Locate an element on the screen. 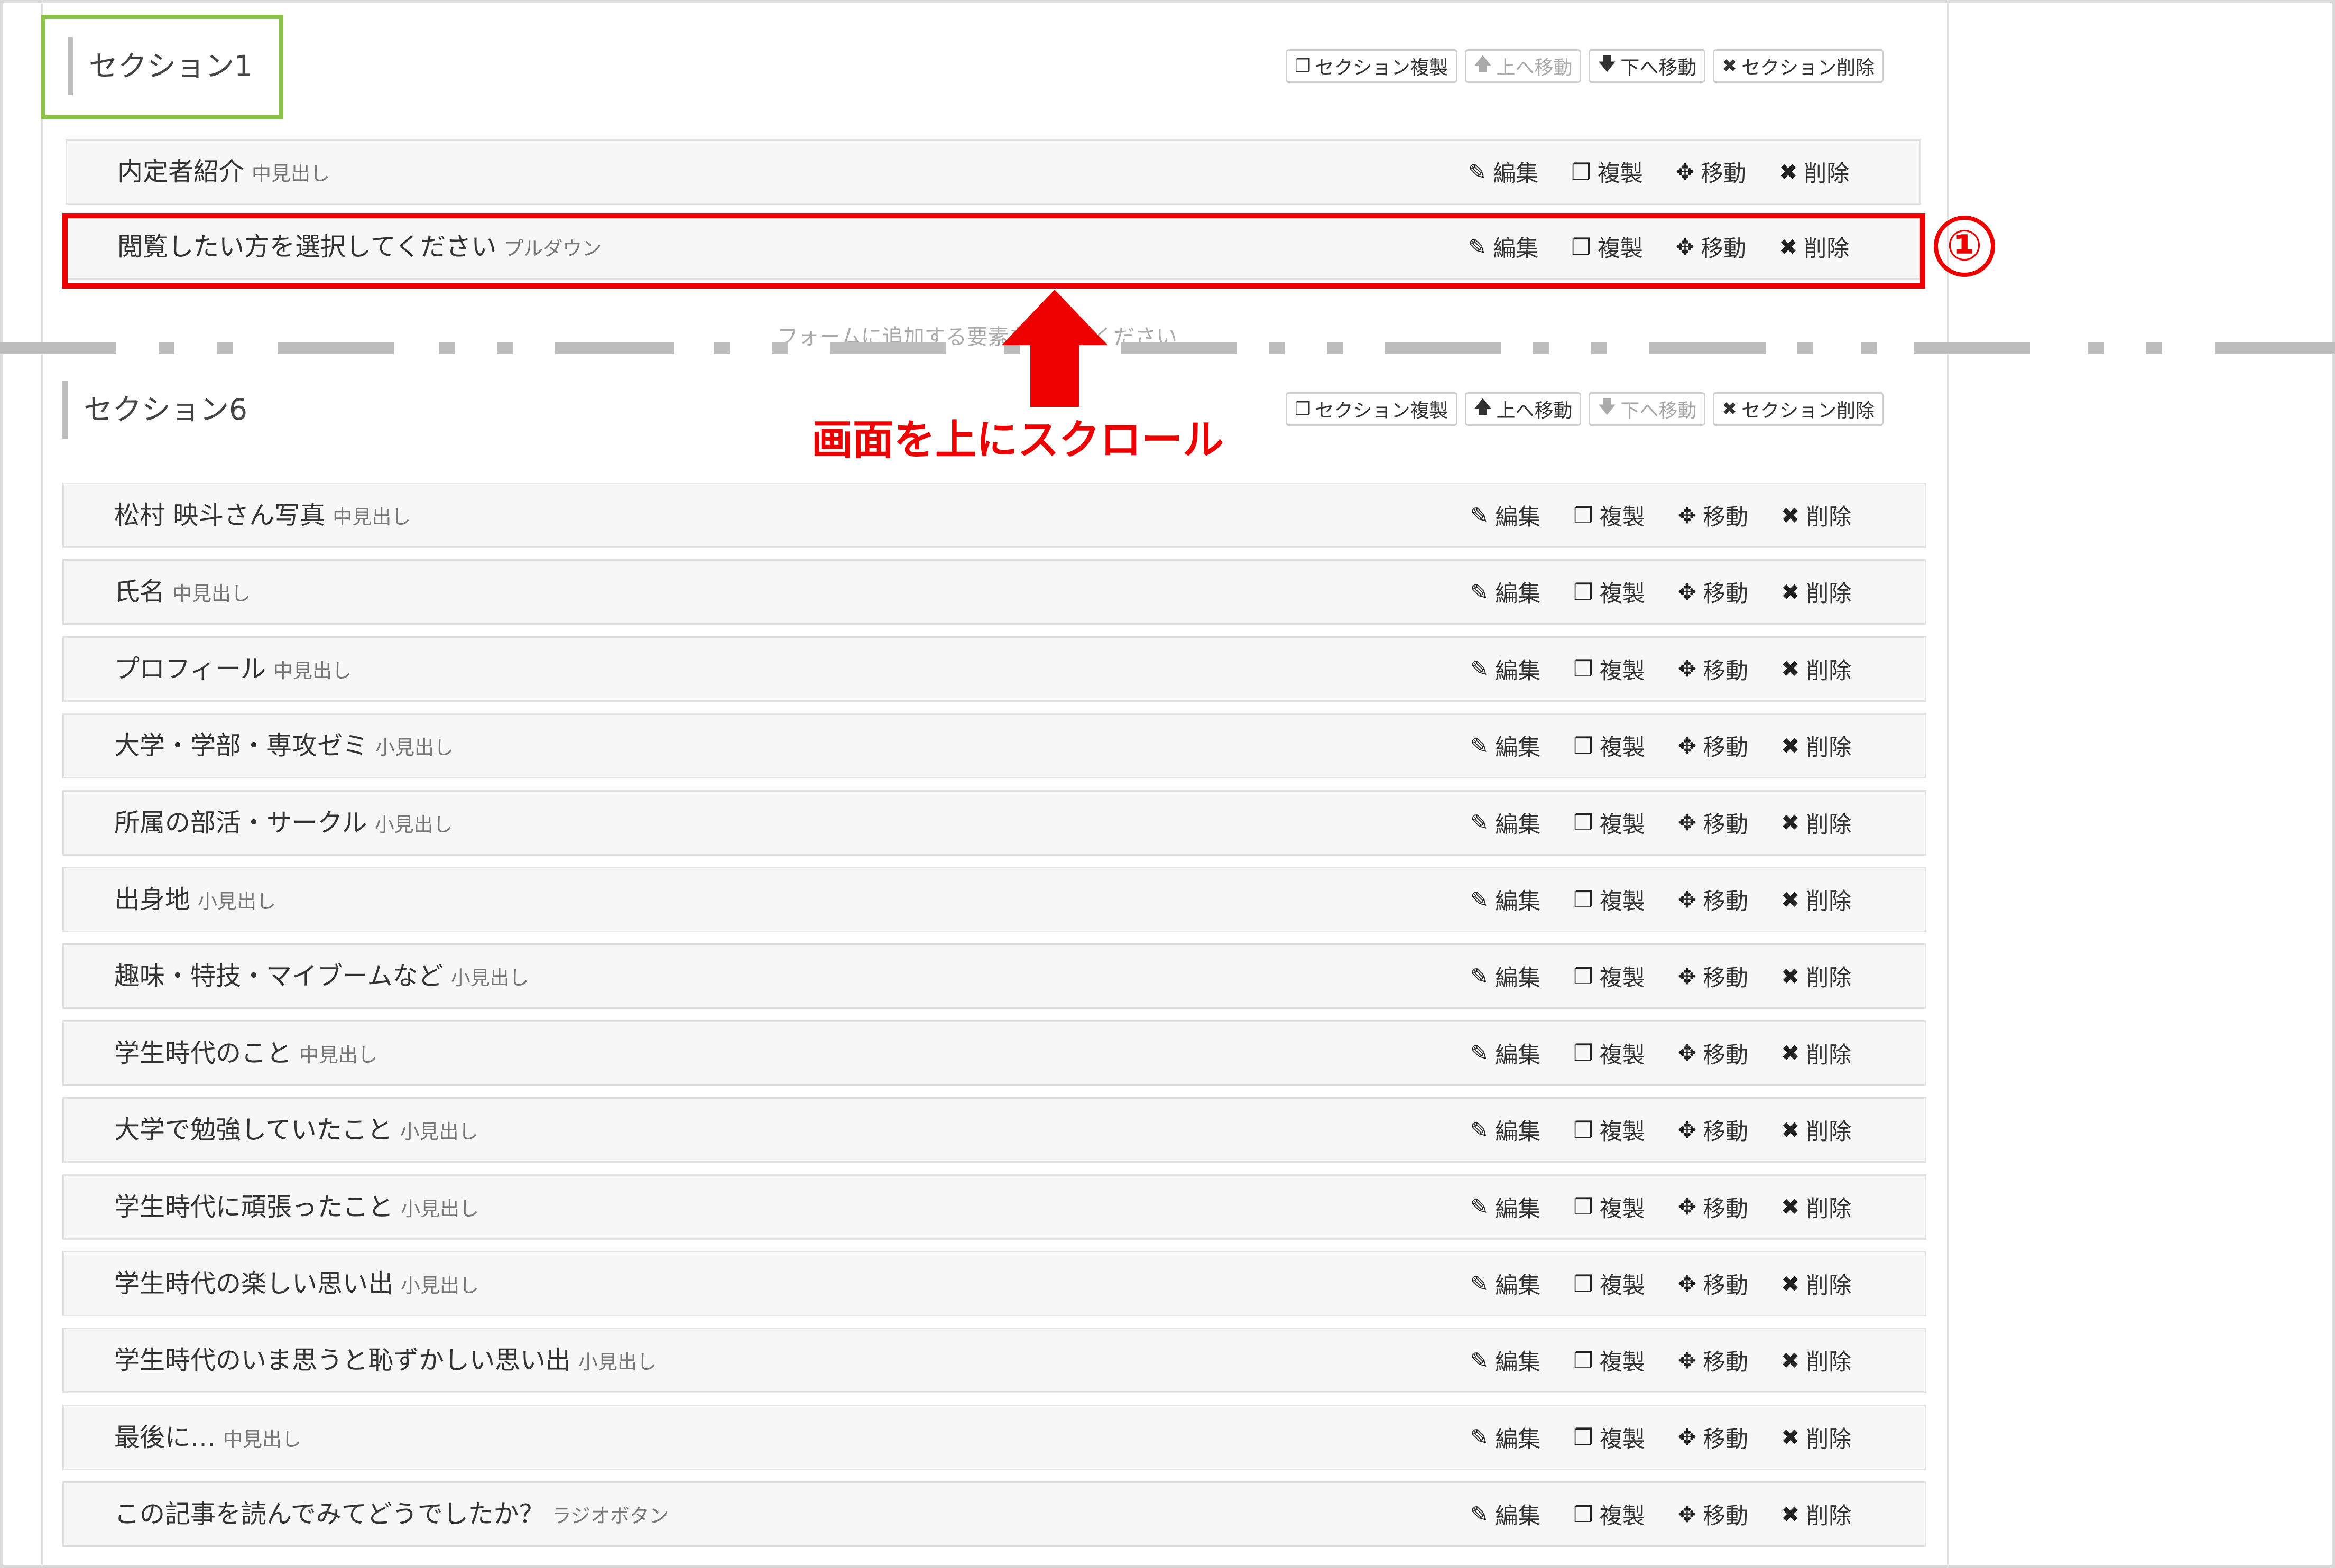 The height and width of the screenshot is (1568, 2335). section6-copy-button: ❐ セクション複製 is located at coordinates (1371, 409).